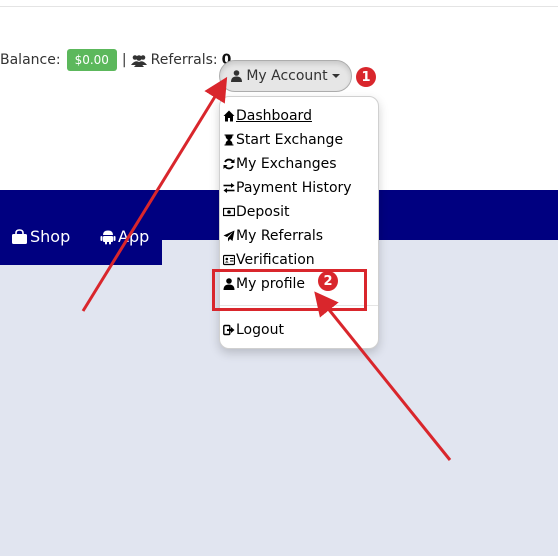 Image resolution: width=558 pixels, height=556 pixels. Describe the element at coordinates (134, 236) in the screenshot. I see `nav-item-label: App` at that location.